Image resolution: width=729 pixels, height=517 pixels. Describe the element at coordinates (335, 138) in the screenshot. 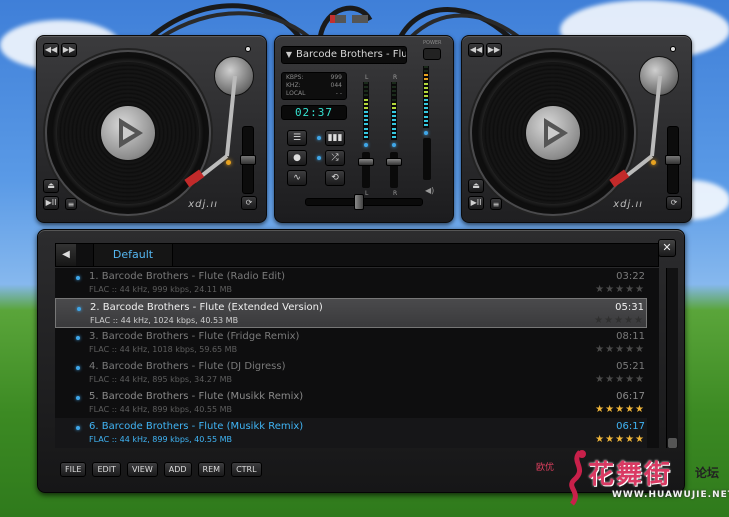

I see `equalizer-button: ▮▮▮` at that location.